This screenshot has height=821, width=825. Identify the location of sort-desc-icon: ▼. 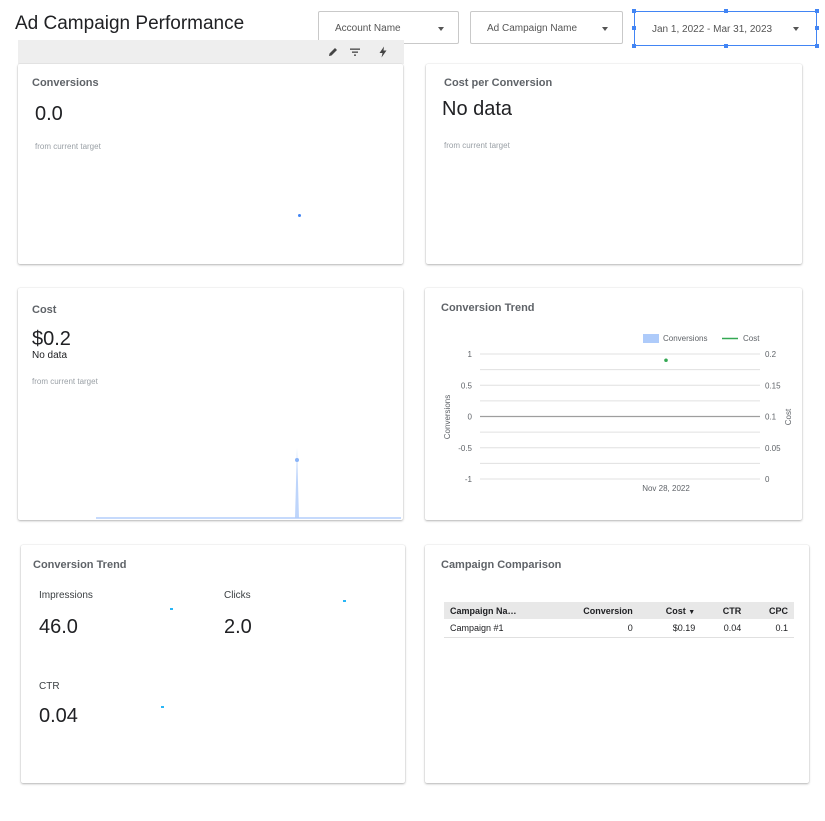
(692, 612).